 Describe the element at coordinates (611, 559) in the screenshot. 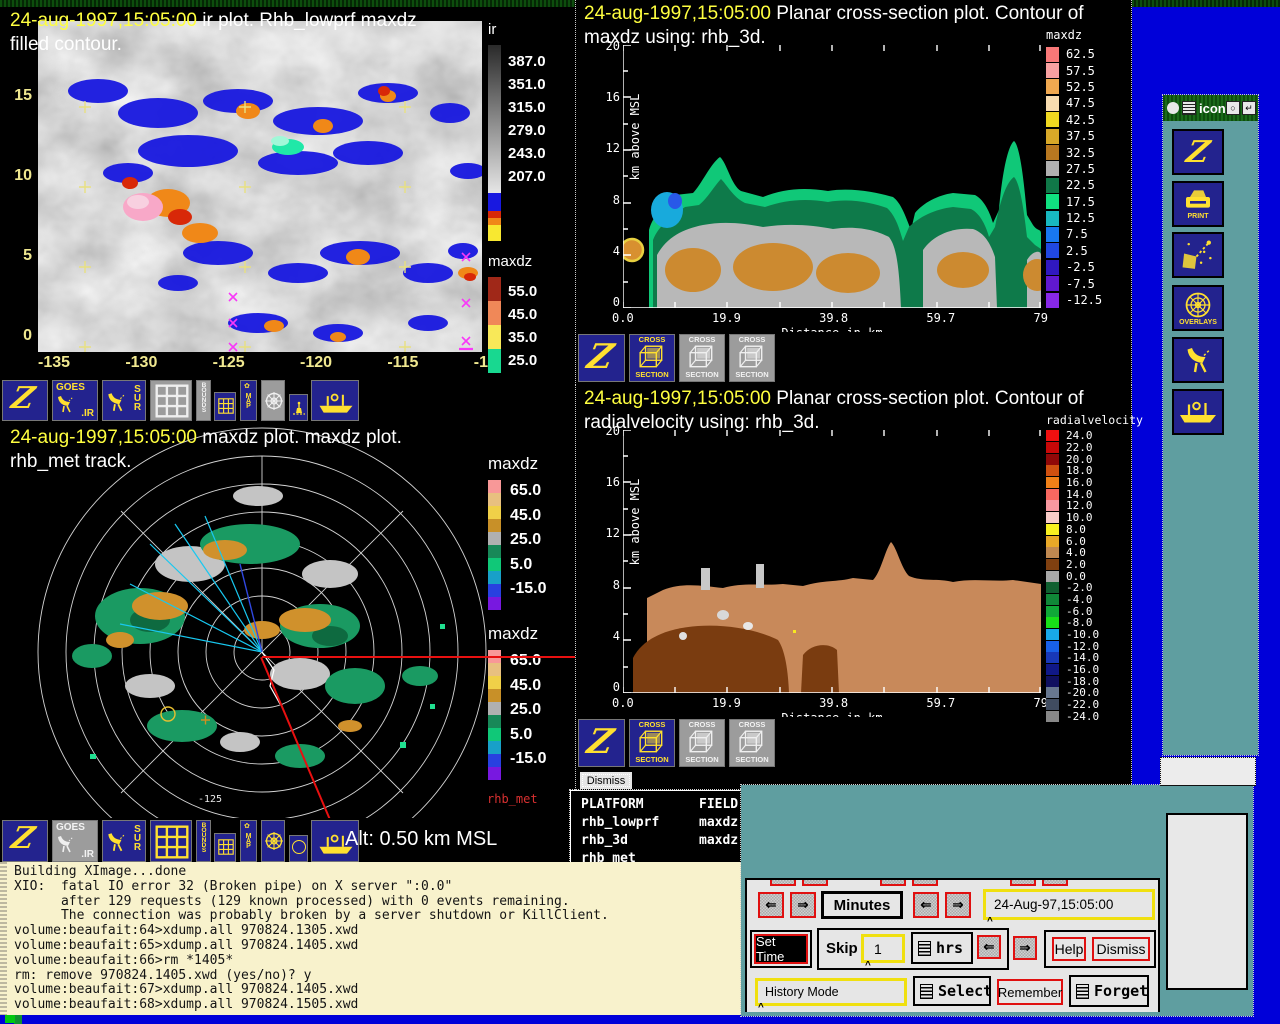

I see `xsection-rv-y-axis: 20 16 12 8 4 0` at that location.